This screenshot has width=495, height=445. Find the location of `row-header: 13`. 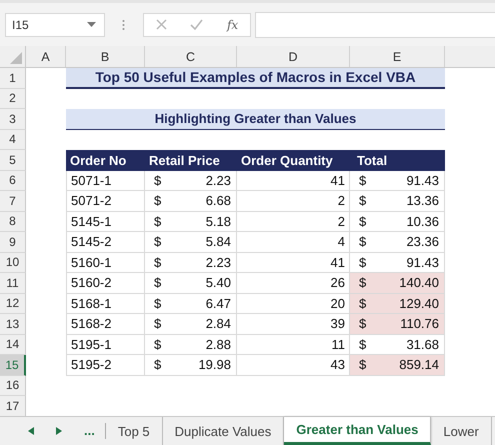

row-header: 13 is located at coordinates (13, 324).